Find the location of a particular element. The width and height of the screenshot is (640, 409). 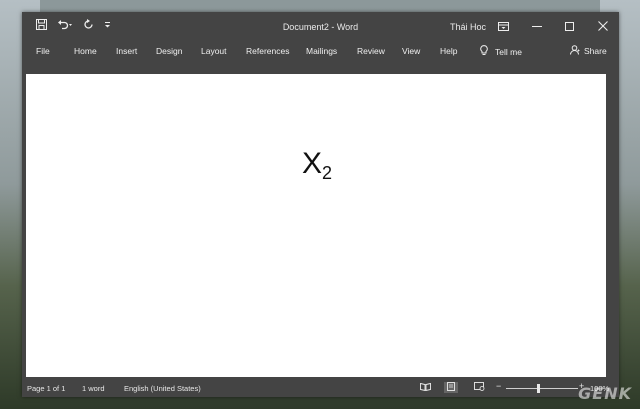

maximize-button is located at coordinates (569, 26).